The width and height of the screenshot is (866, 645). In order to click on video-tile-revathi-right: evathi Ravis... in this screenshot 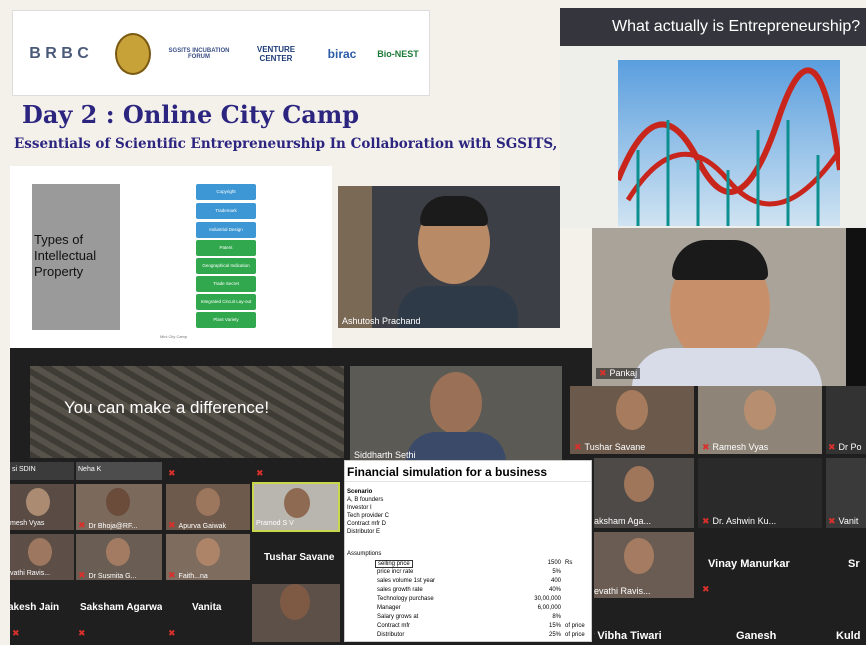, I will do `click(644, 565)`.